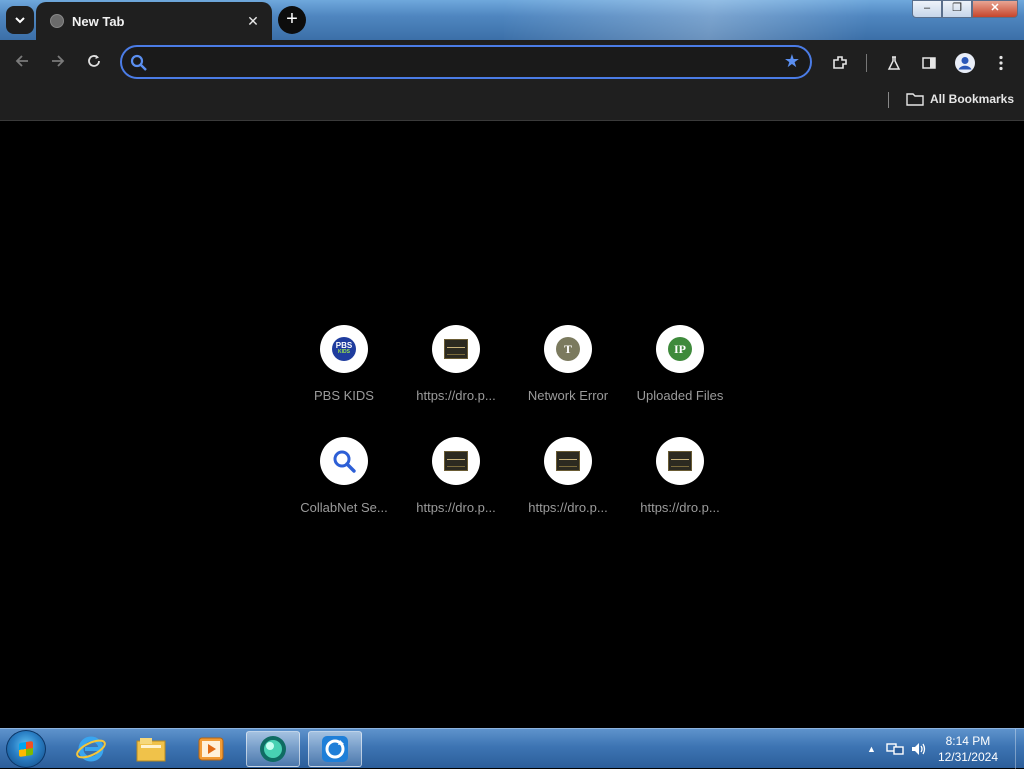  I want to click on tab-title: New Tab, so click(98, 21).